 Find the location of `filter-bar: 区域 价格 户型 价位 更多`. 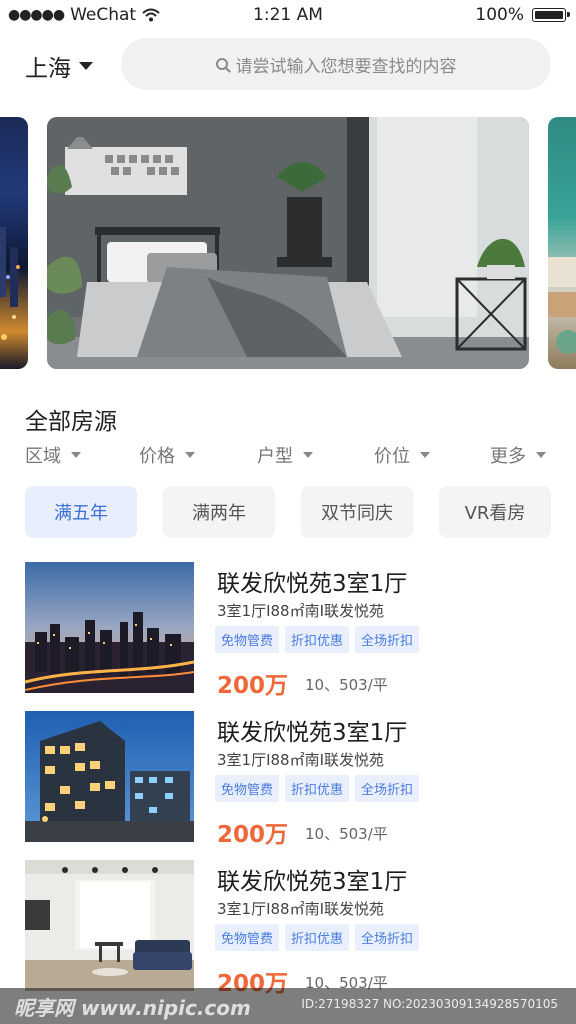

filter-bar: 区域 价格 户型 价位 更多 is located at coordinates (290, 456).